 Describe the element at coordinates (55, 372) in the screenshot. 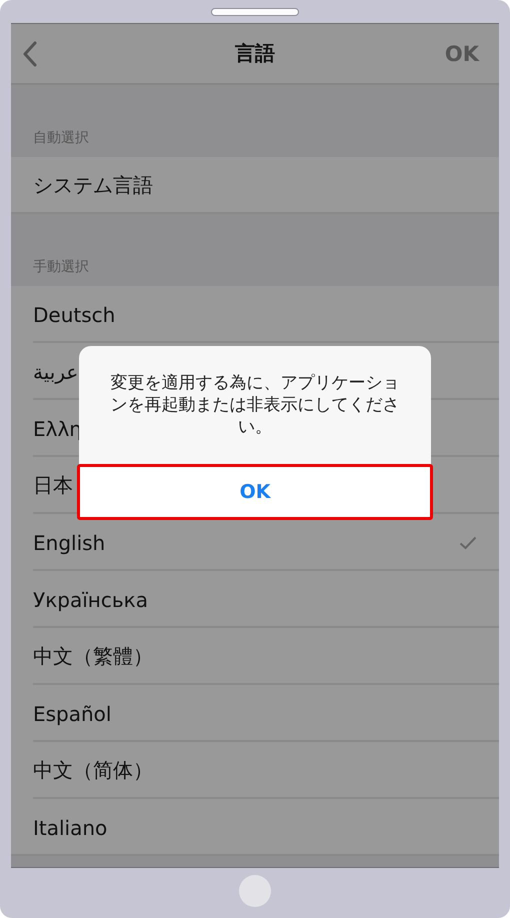

I see `language-label: عربية` at that location.